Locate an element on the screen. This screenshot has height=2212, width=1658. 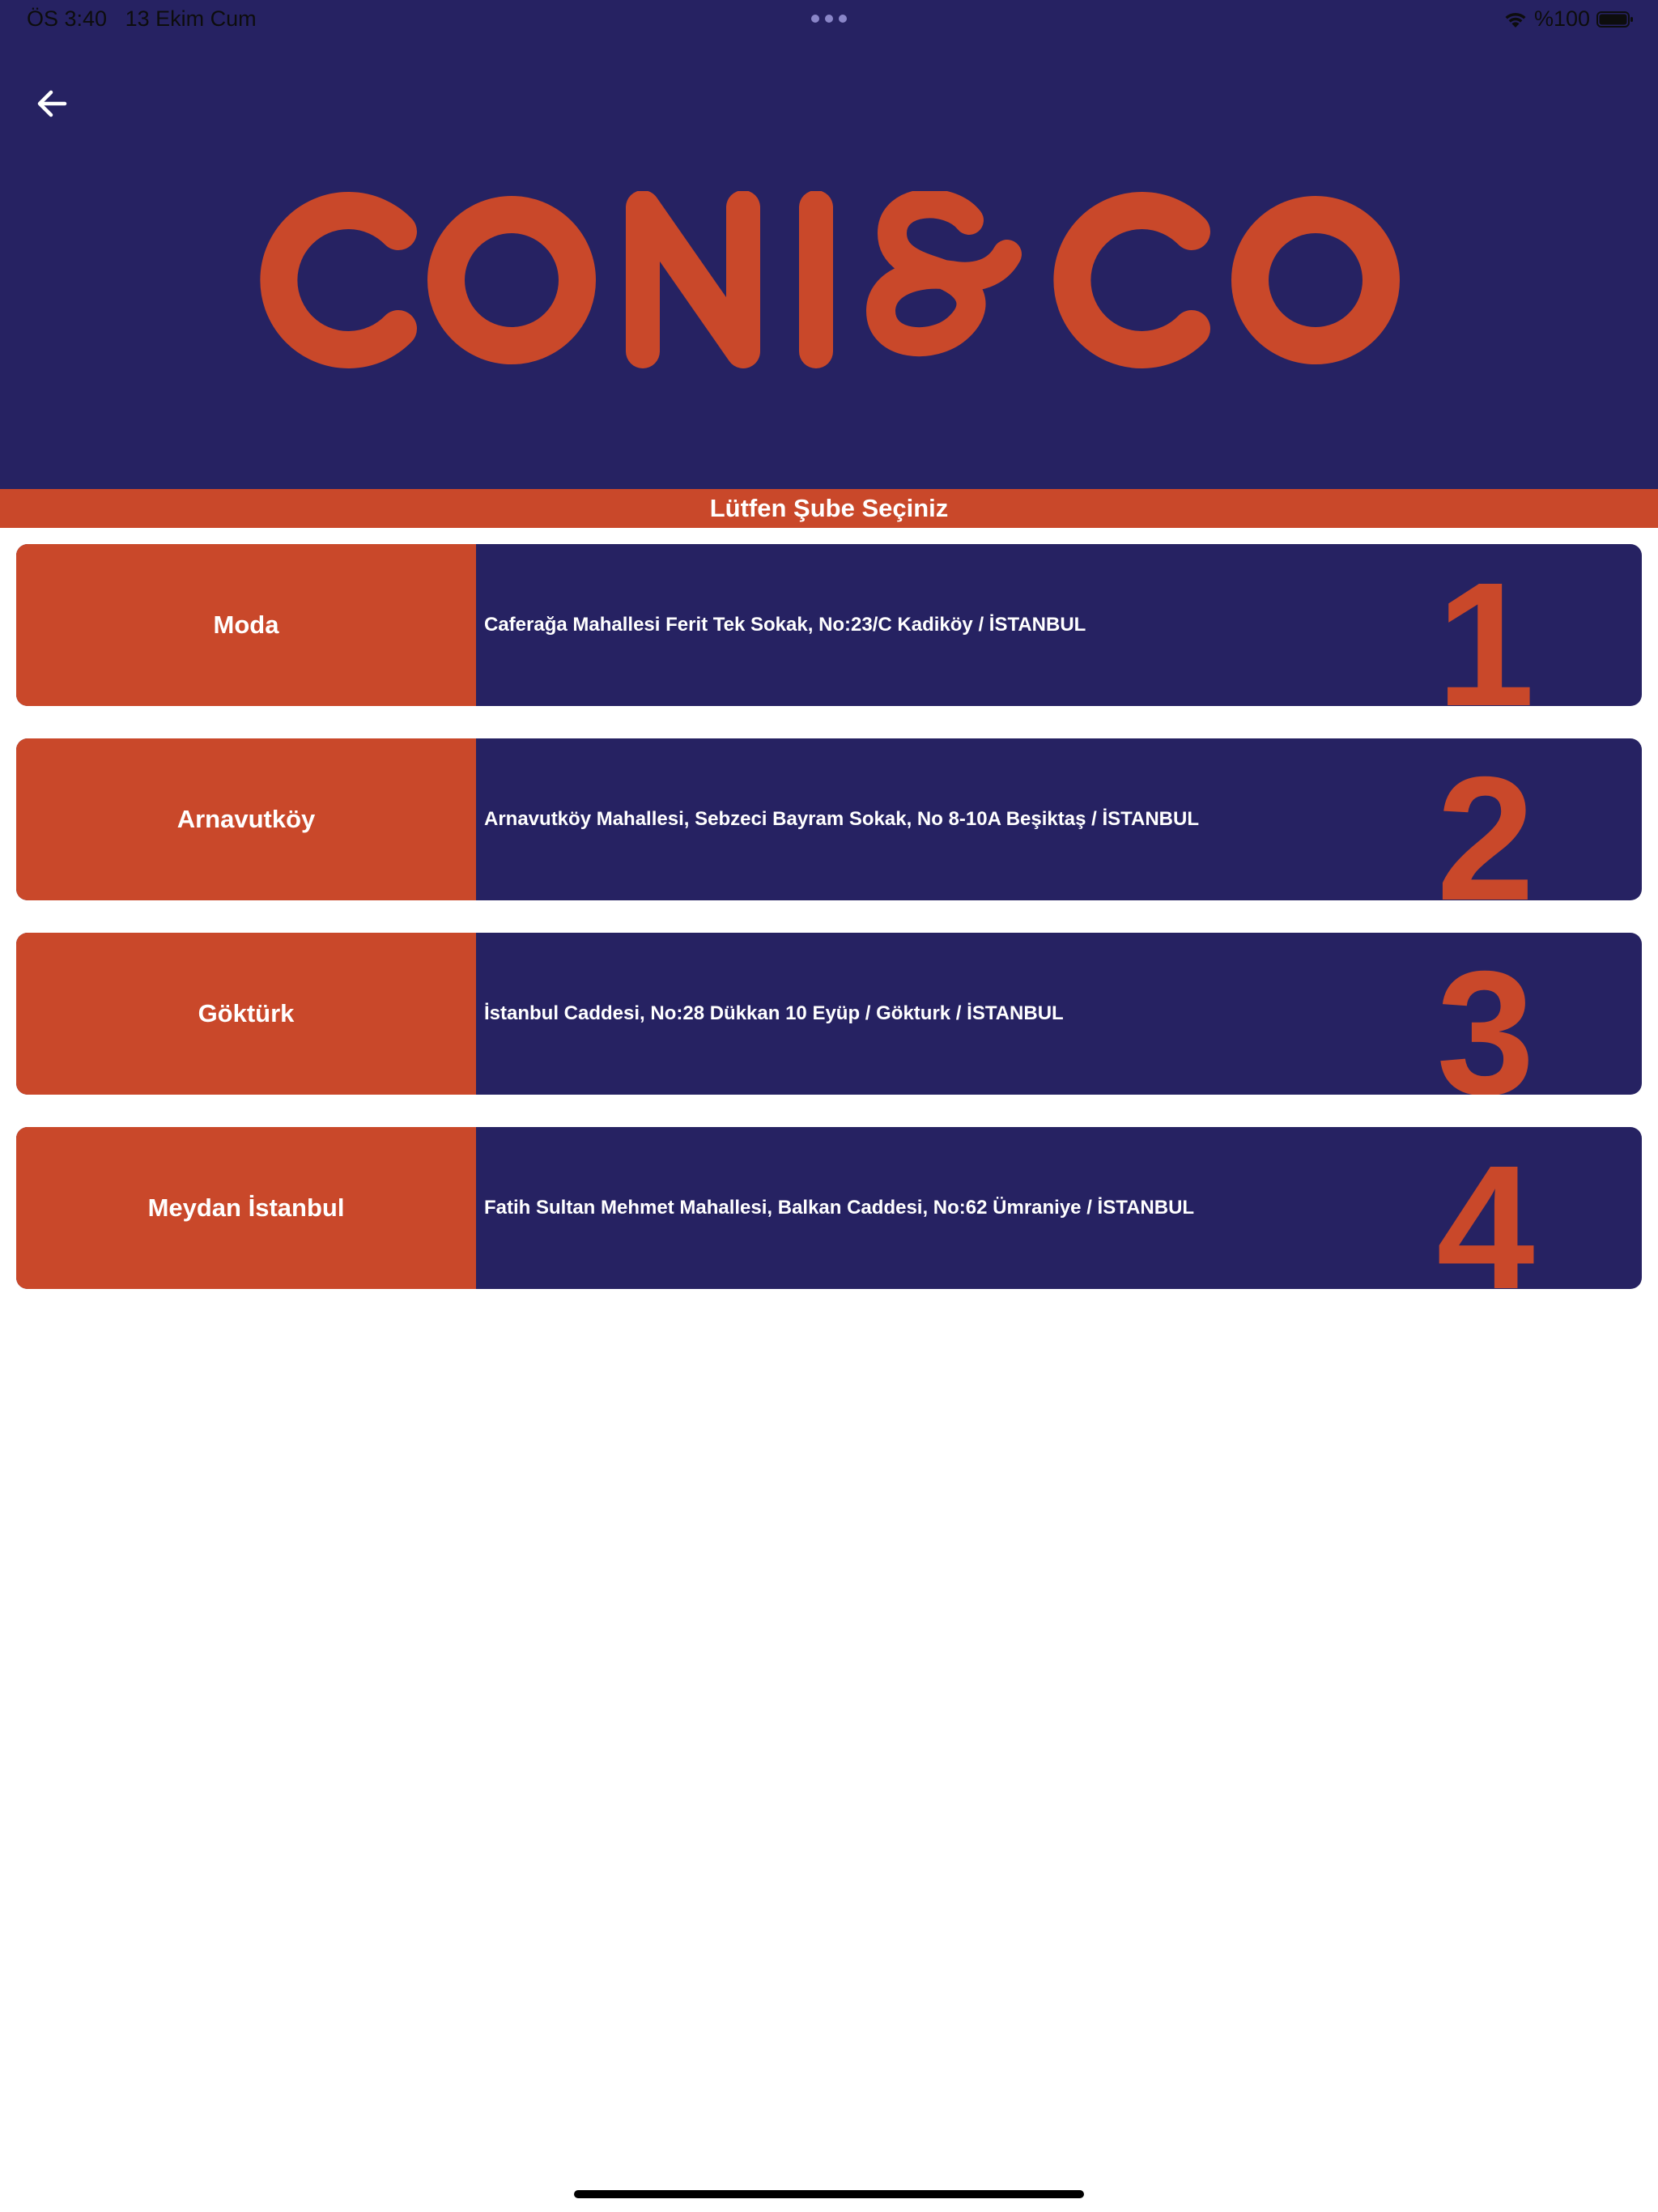
branch-name-panel: Arnavutköy is located at coordinates (246, 819).